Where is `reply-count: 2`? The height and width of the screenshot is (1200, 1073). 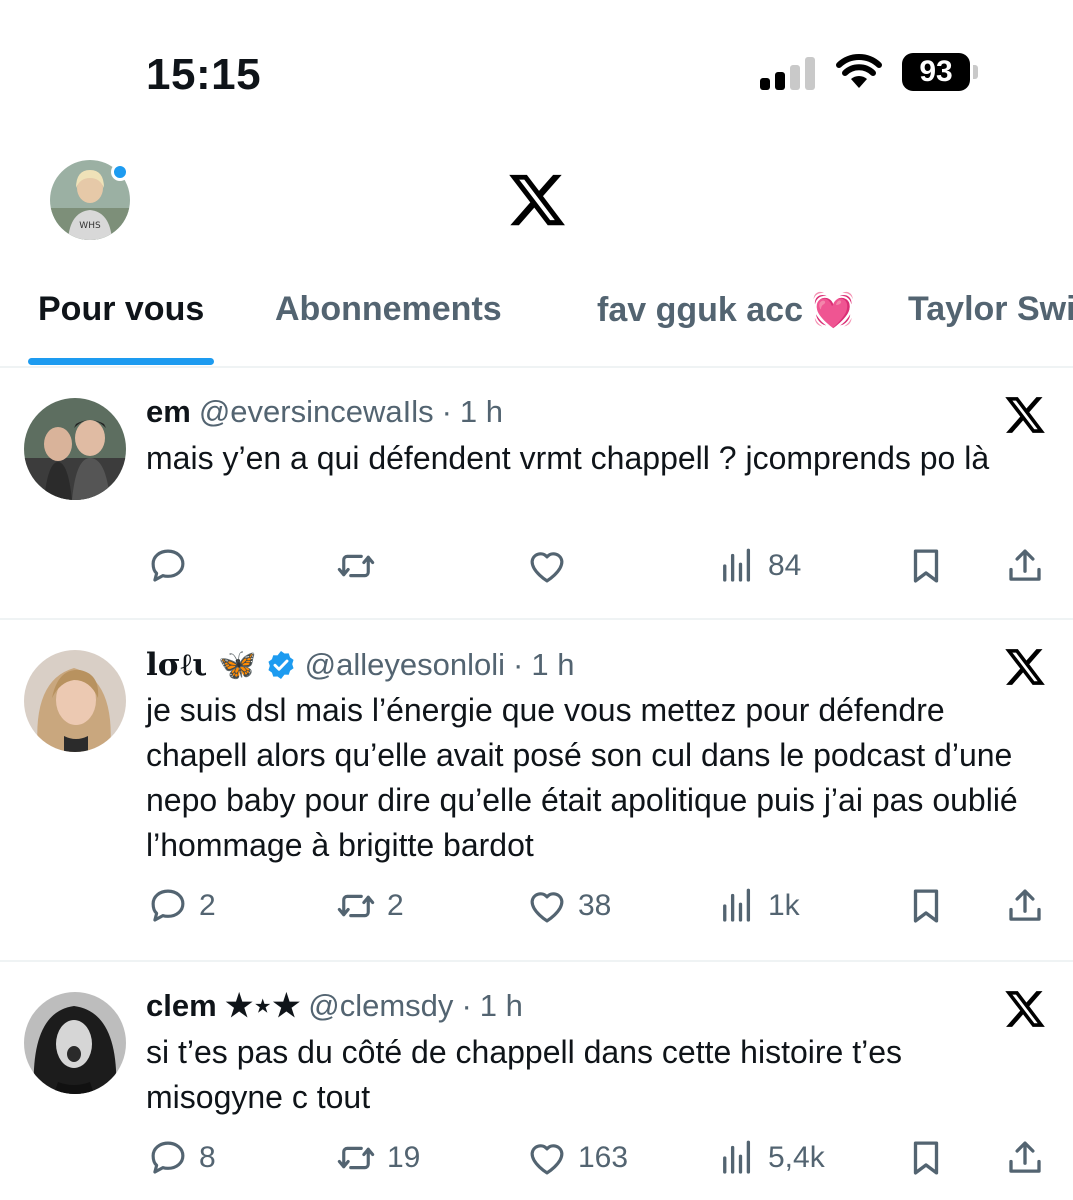
reply-count: 2 is located at coordinates (207, 905).